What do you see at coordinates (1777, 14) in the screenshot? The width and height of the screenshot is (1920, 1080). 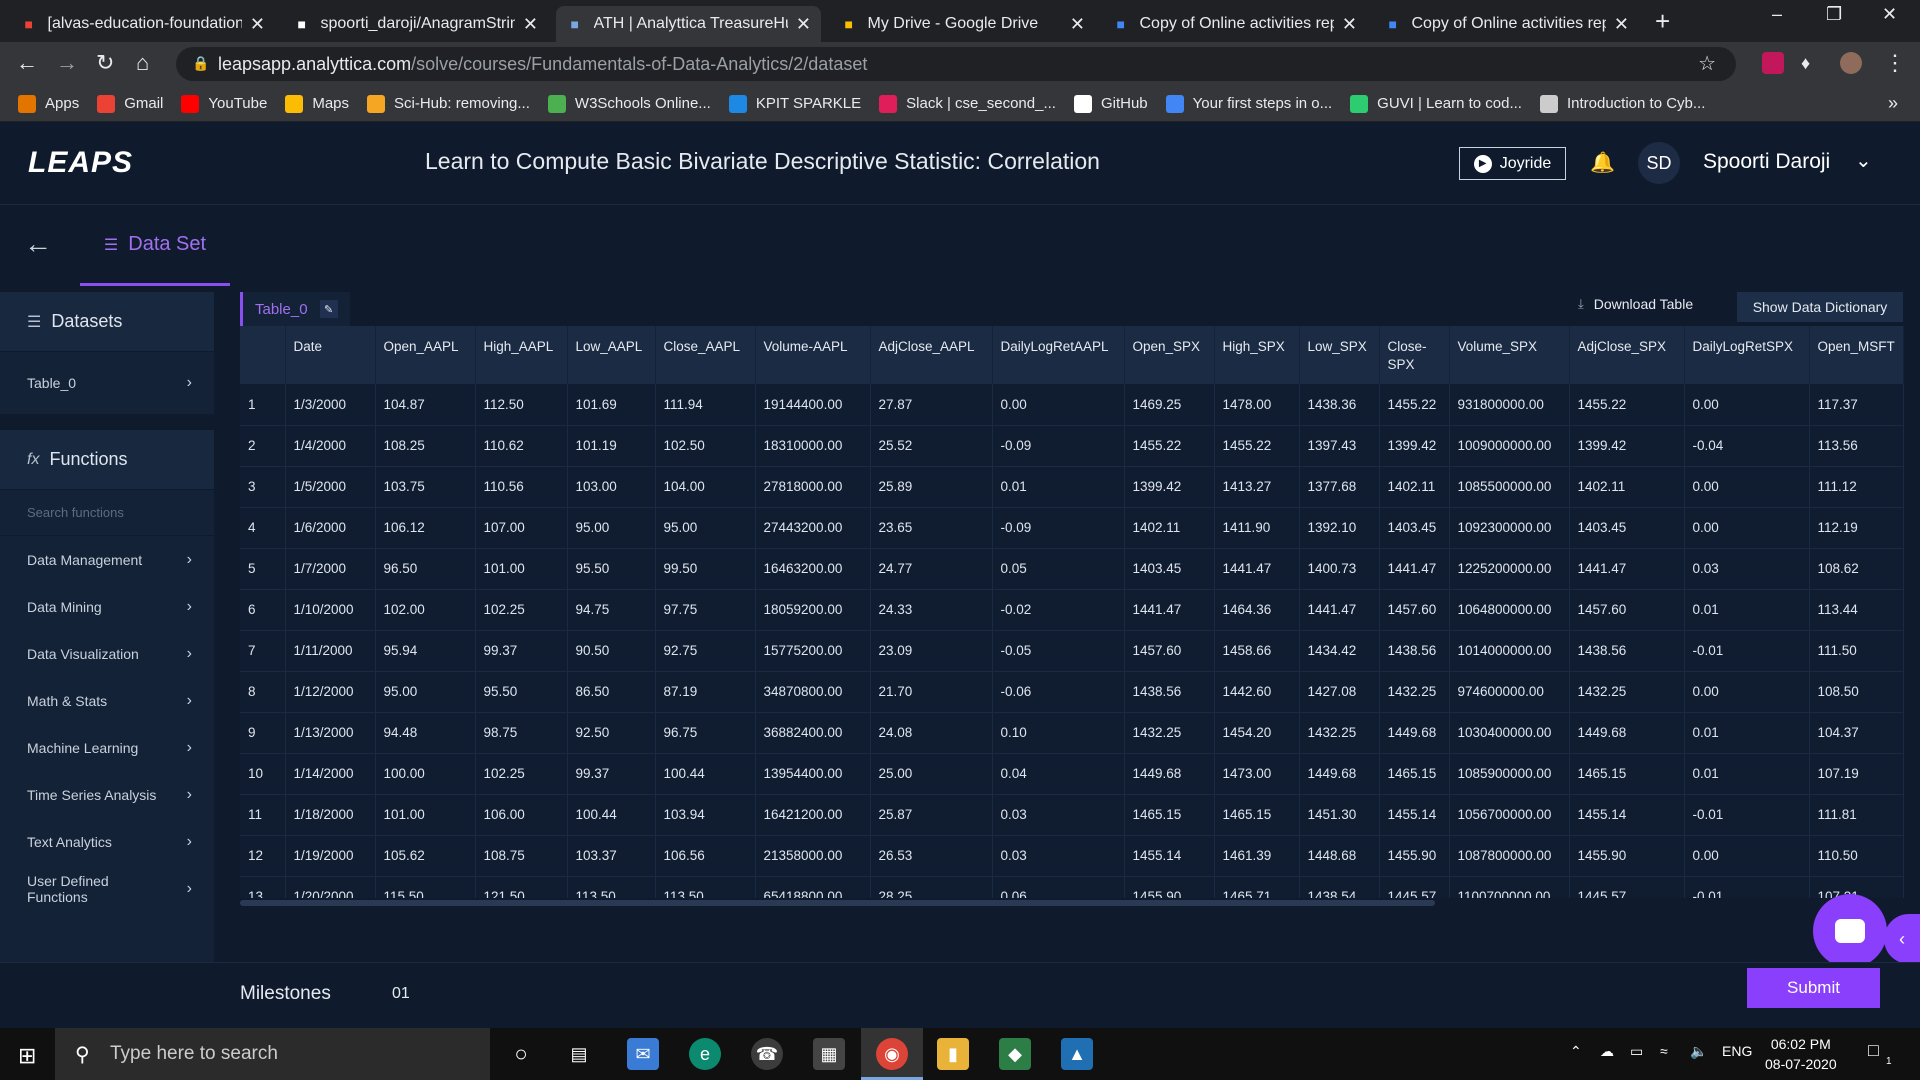 I see `minimize-button: –` at bounding box center [1777, 14].